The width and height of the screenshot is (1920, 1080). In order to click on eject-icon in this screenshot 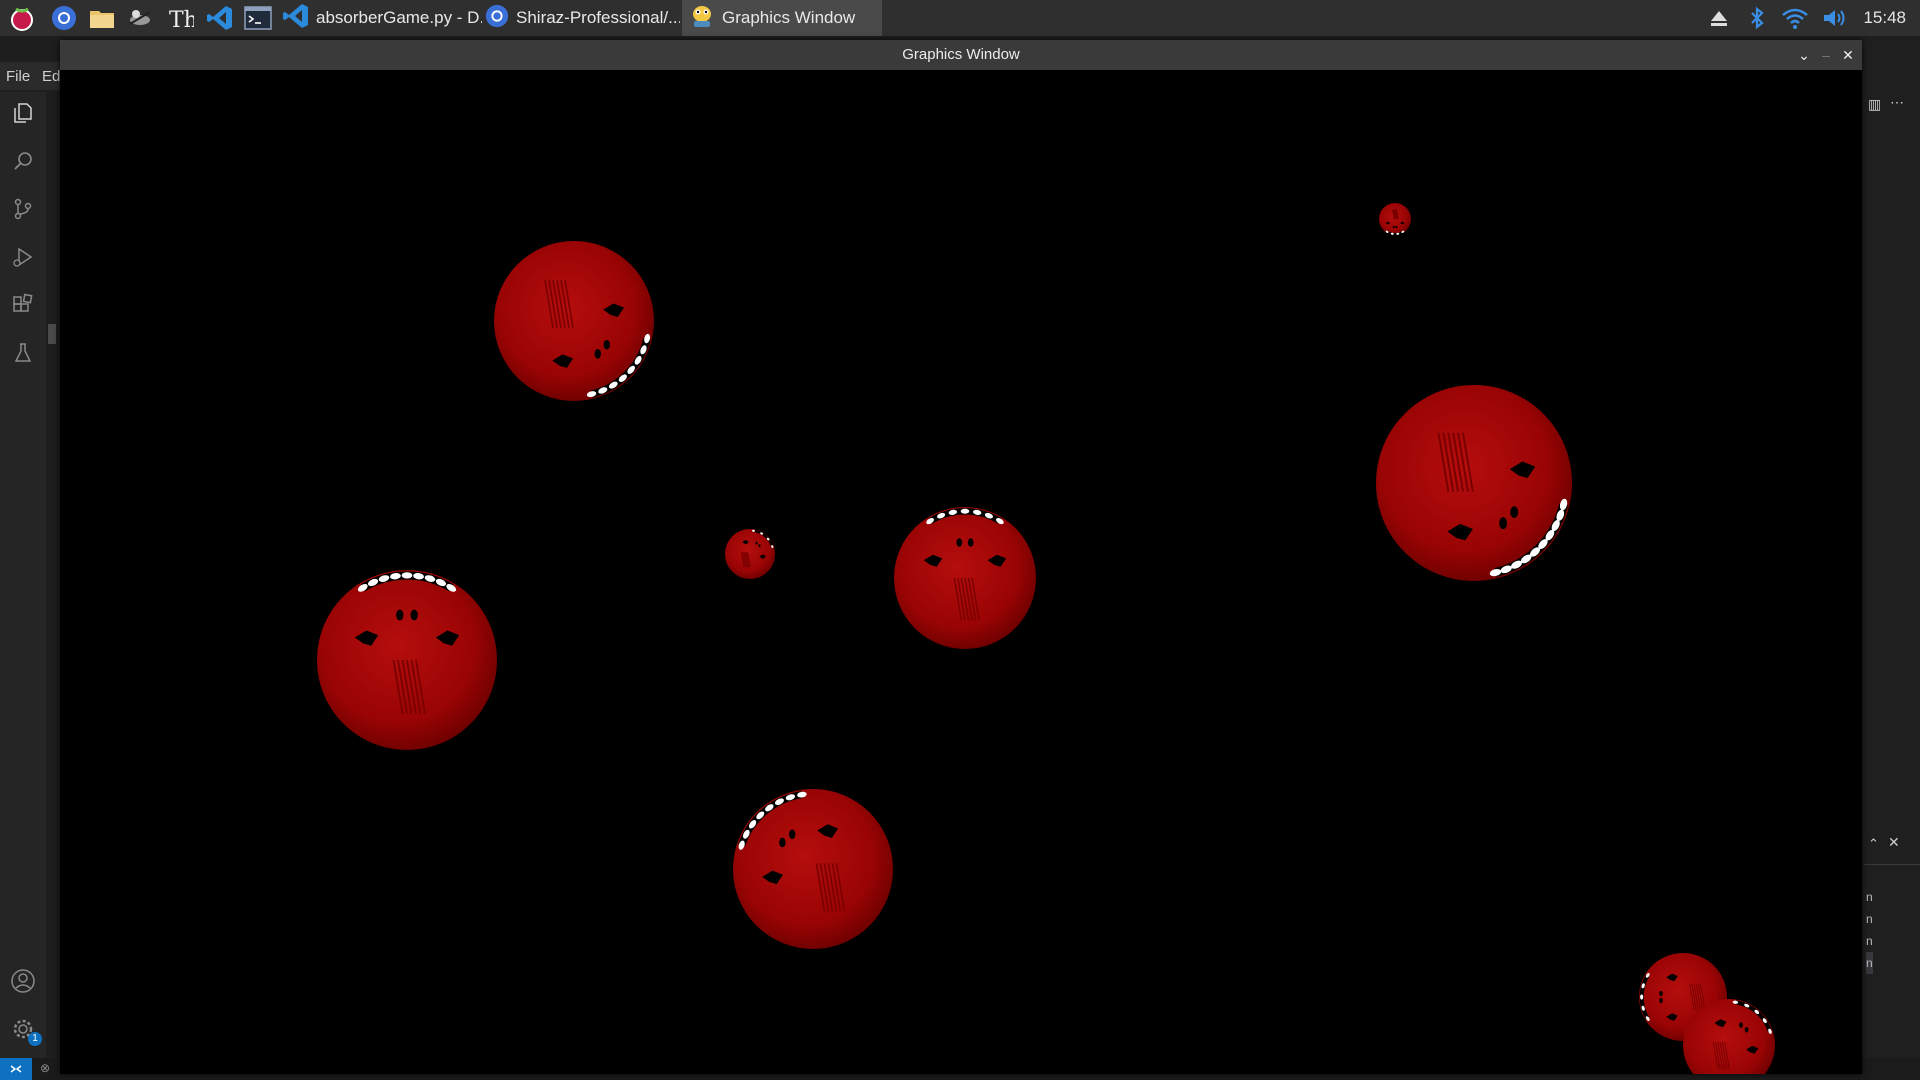, I will do `click(1719, 18)`.